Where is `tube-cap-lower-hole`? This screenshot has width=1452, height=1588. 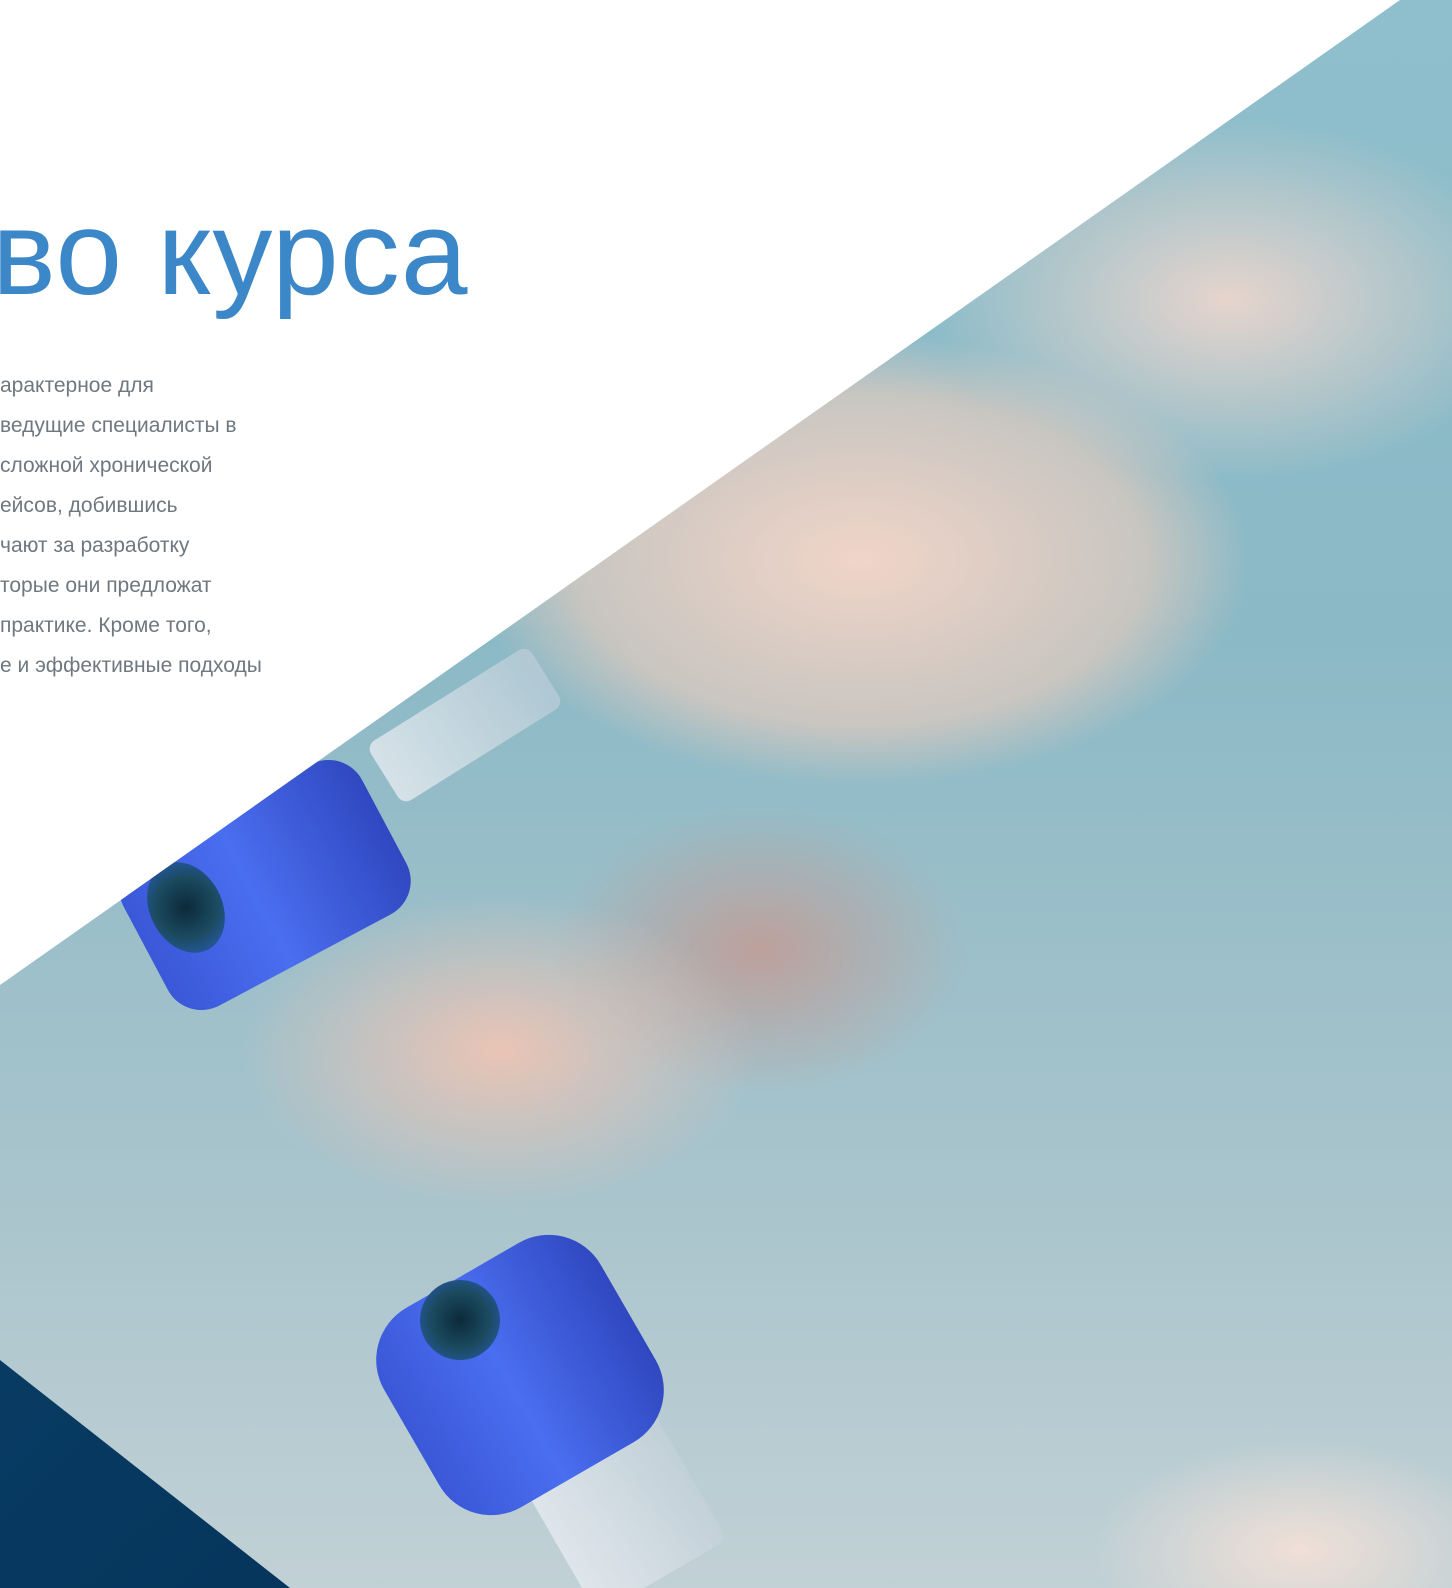
tube-cap-lower-hole is located at coordinates (460, 1320).